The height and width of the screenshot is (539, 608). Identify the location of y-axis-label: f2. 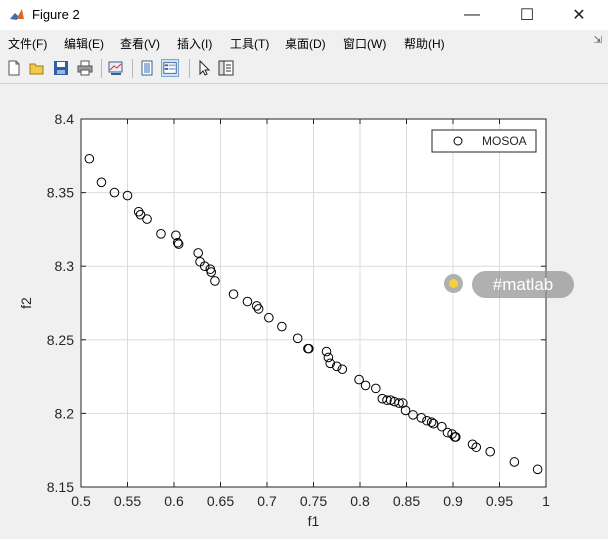
(26, 303).